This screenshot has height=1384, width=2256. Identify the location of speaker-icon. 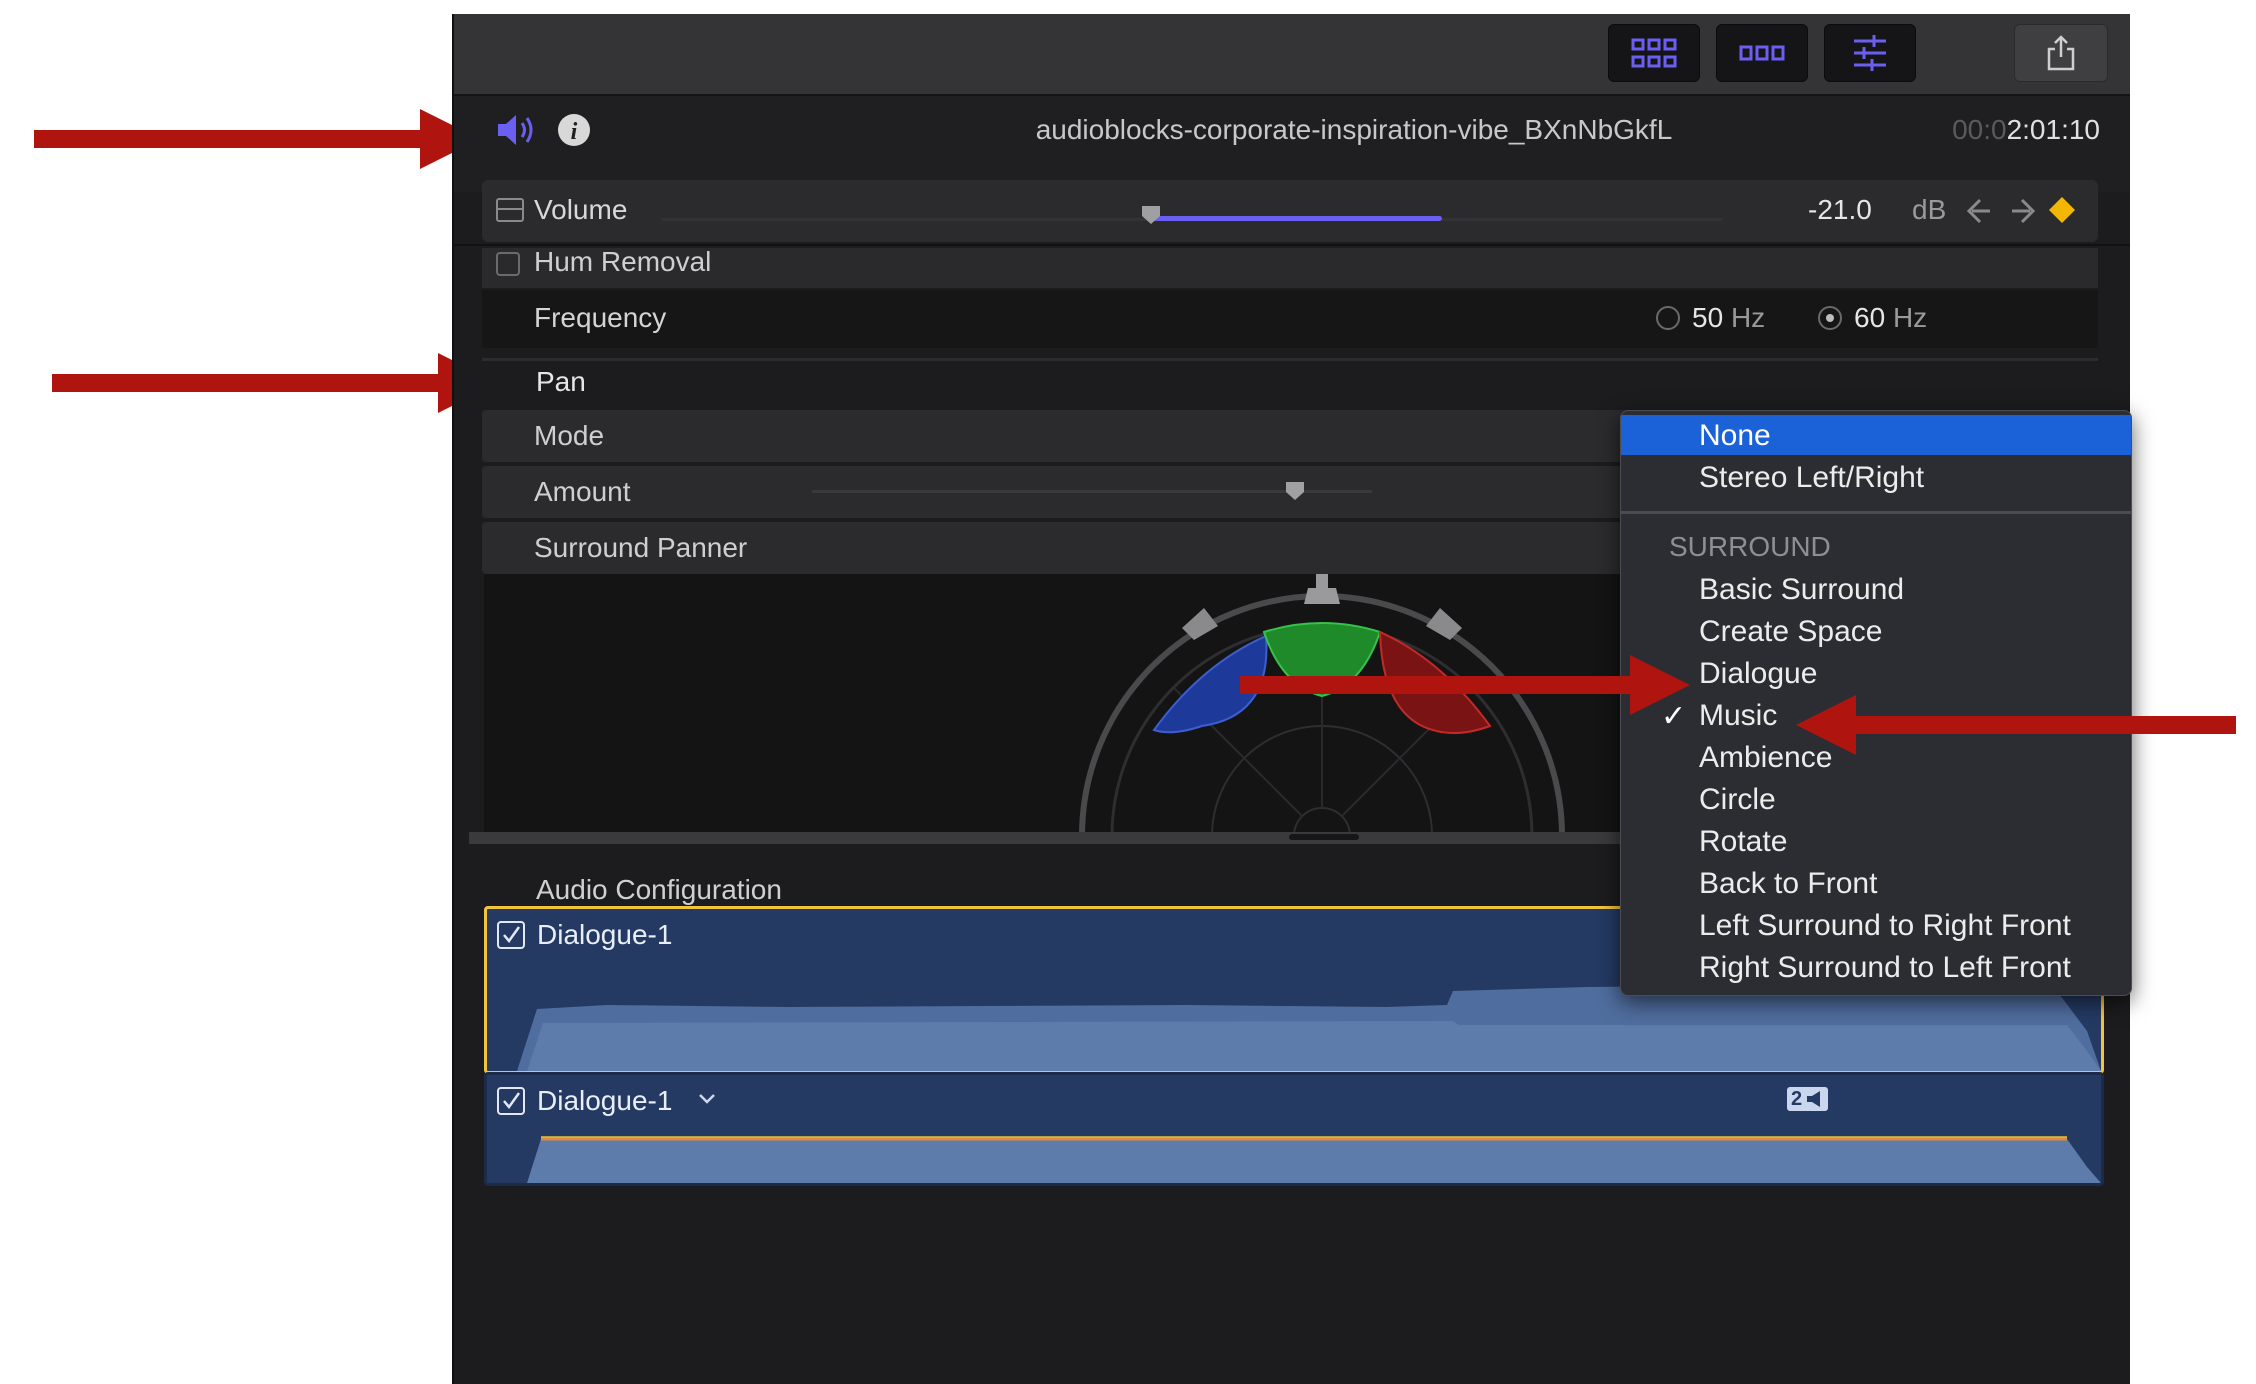
(516, 130).